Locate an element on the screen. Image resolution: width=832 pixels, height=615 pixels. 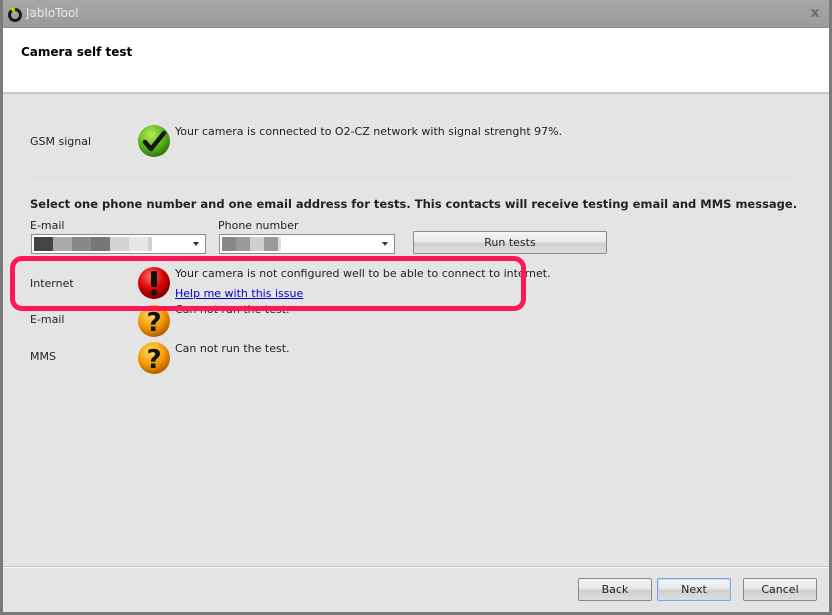
jablotool-logo-icon is located at coordinates (15, 15).